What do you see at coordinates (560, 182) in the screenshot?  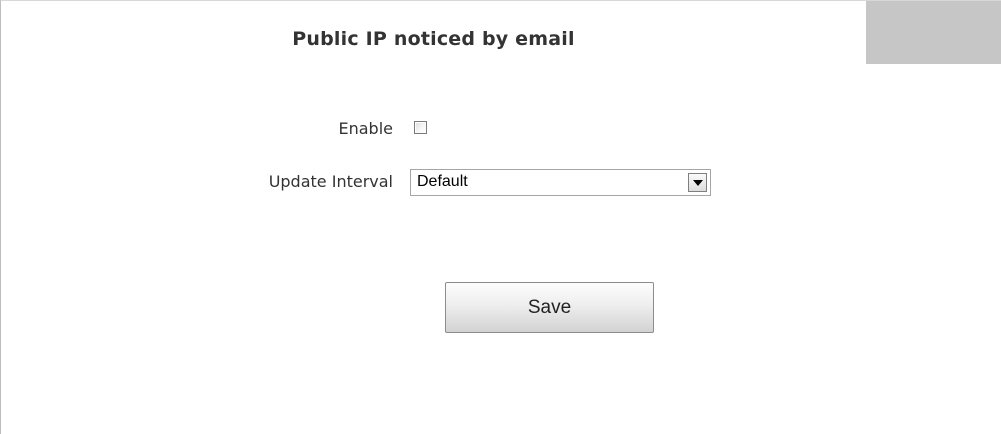 I see `update-interval-select: Default` at bounding box center [560, 182].